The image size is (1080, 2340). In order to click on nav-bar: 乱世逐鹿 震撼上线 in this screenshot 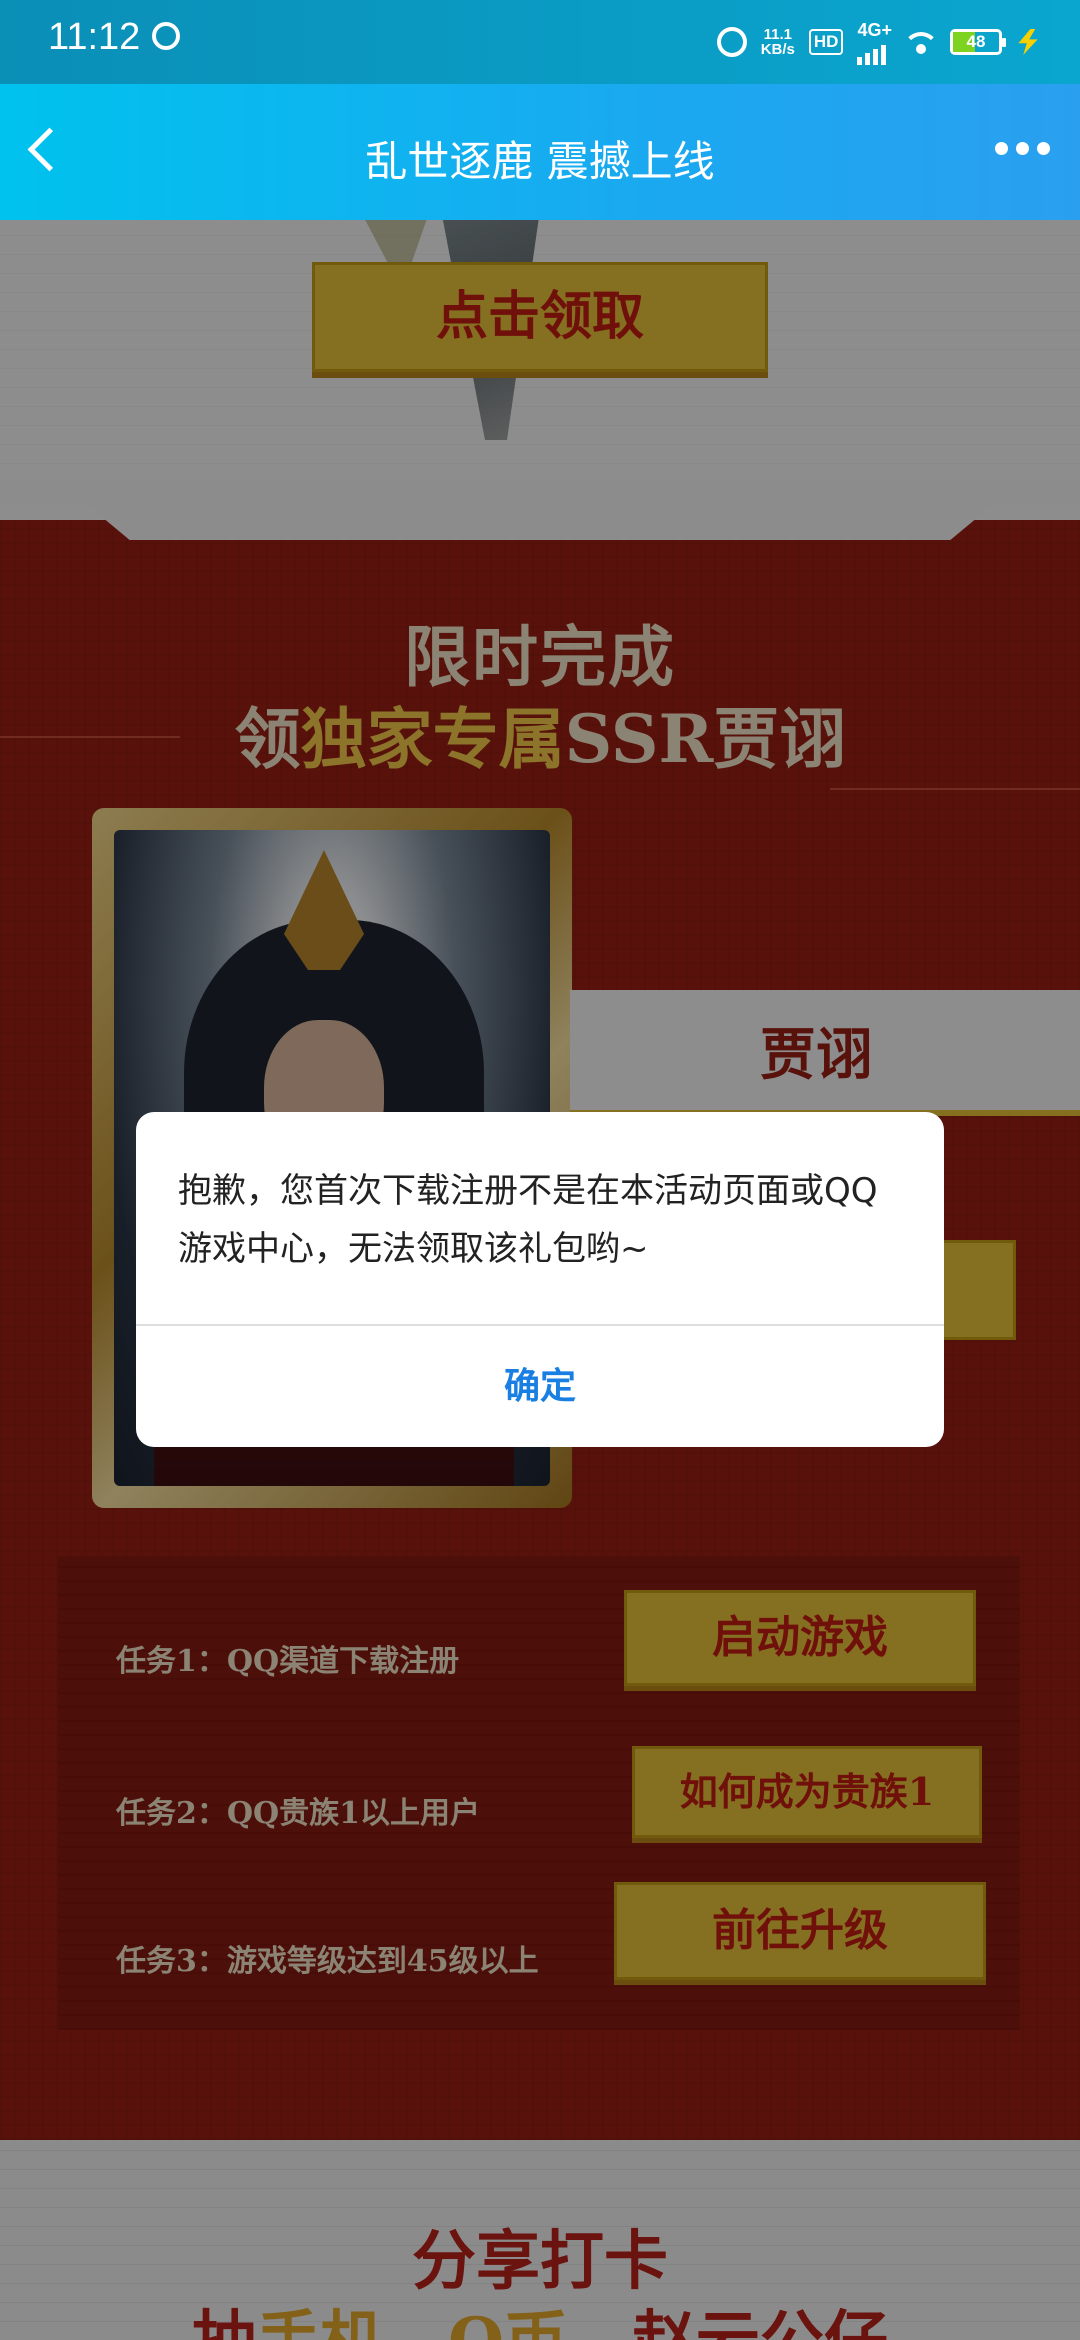, I will do `click(540, 152)`.